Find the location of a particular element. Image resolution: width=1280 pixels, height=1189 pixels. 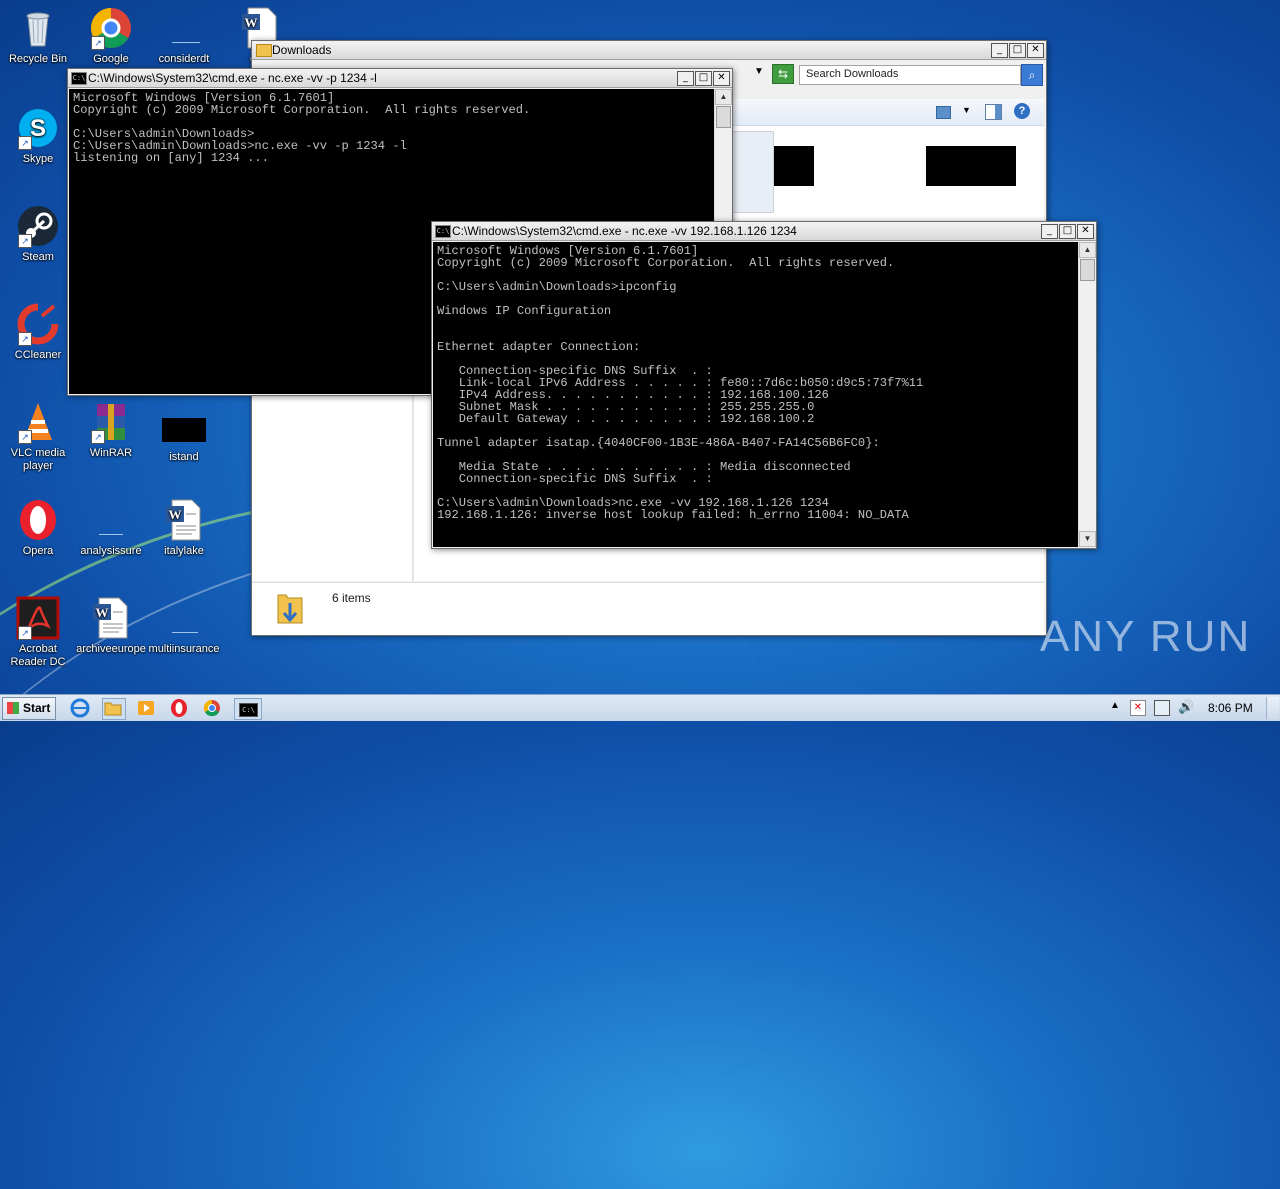

media-player-icon is located at coordinates (147, 708).